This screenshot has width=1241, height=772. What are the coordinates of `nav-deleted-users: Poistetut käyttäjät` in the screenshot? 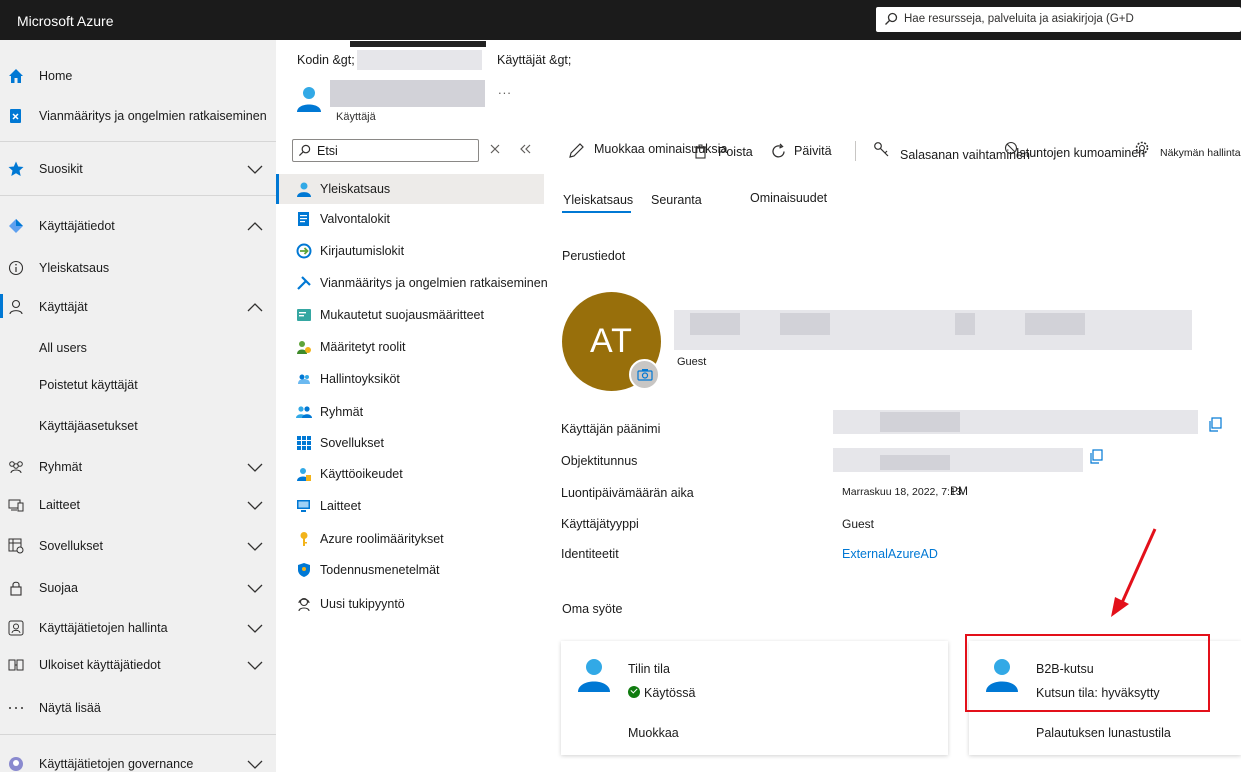 It's located at (138, 385).